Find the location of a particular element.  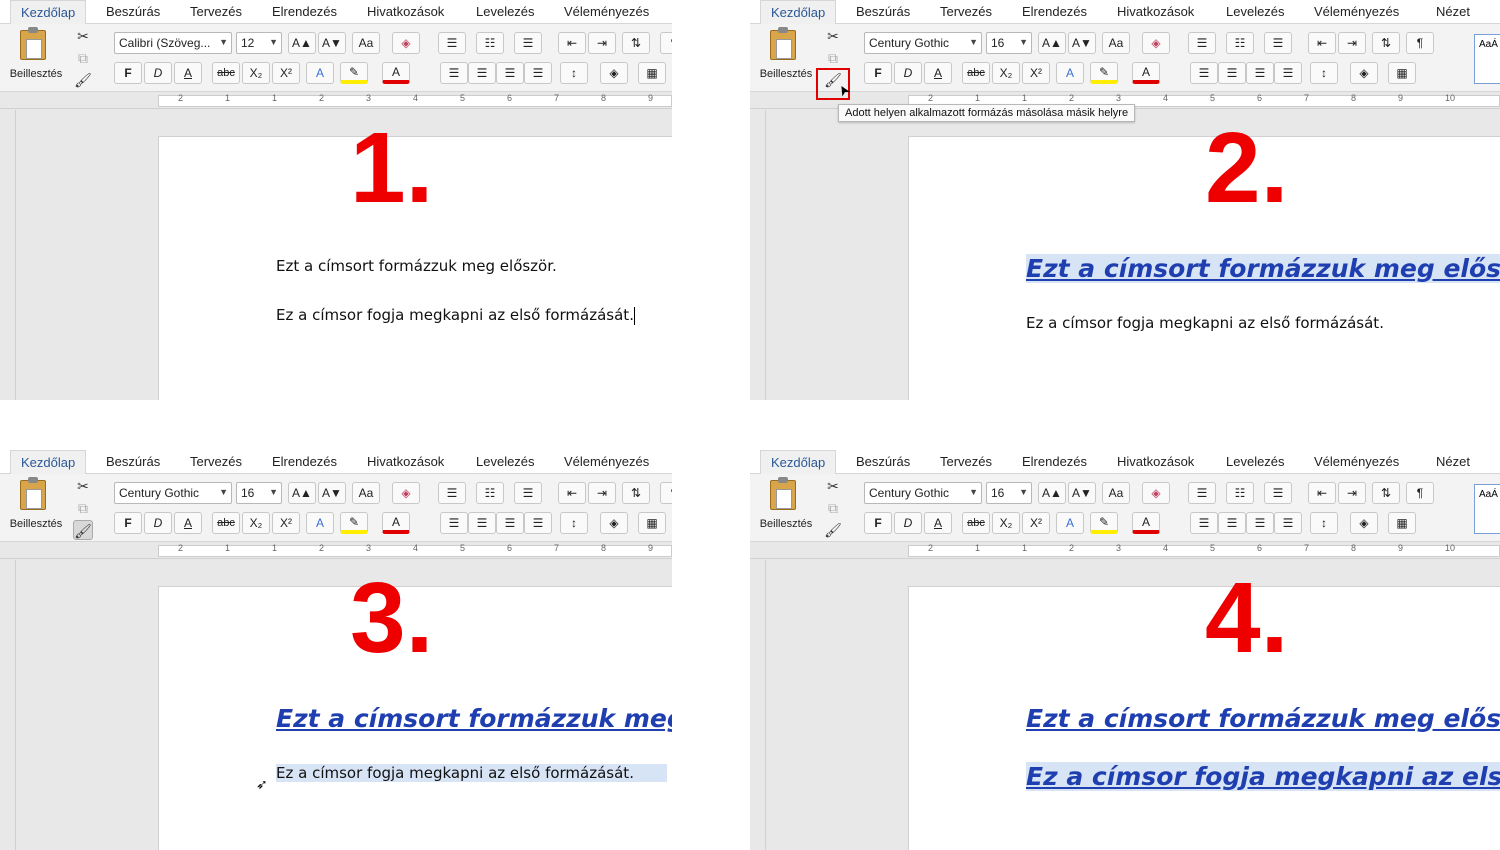

tab-5: Levelezés is located at coordinates (505, 12).